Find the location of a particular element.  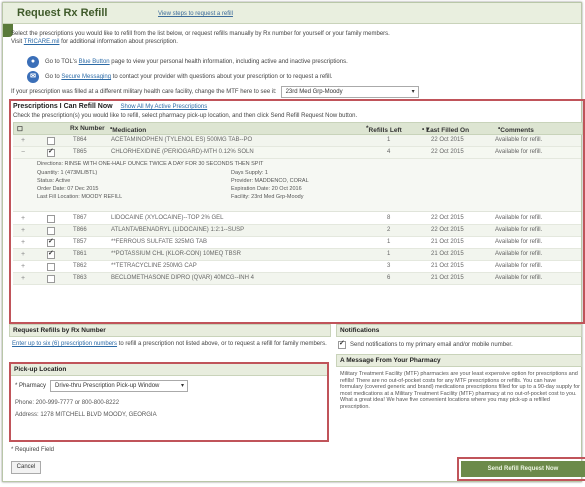

col-medication: • Medication is located at coordinates (128, 129).